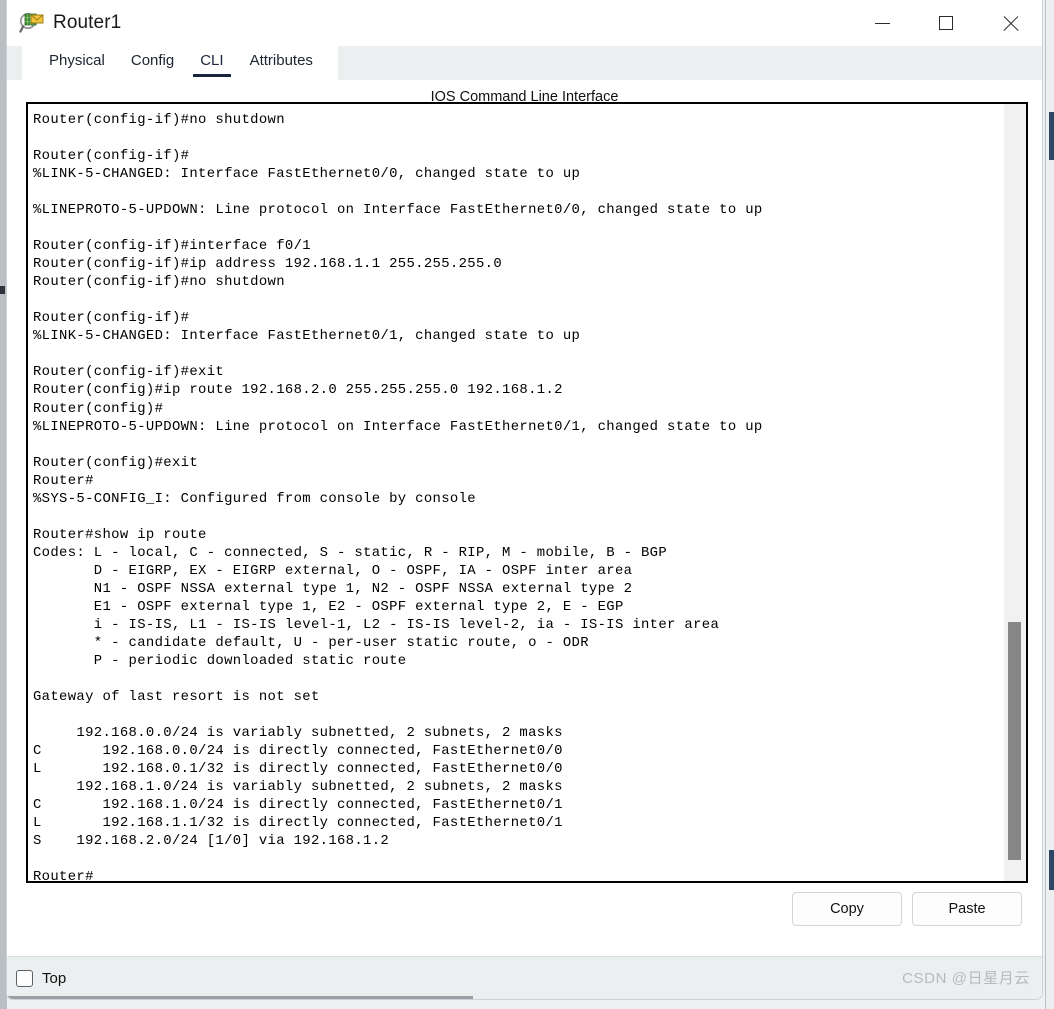  I want to click on tab-physical: Physical, so click(77, 63).